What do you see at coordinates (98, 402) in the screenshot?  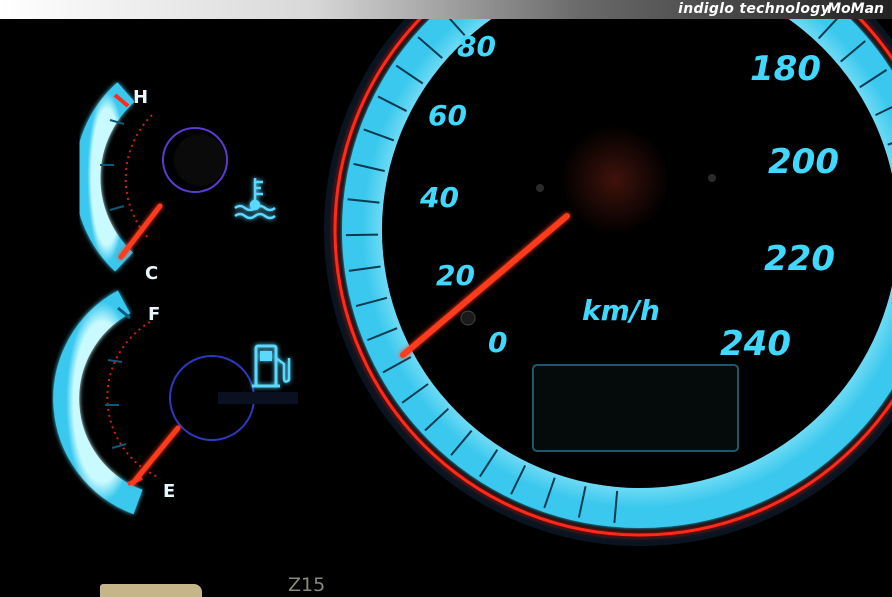 I see `fuel-gauge-face` at bounding box center [98, 402].